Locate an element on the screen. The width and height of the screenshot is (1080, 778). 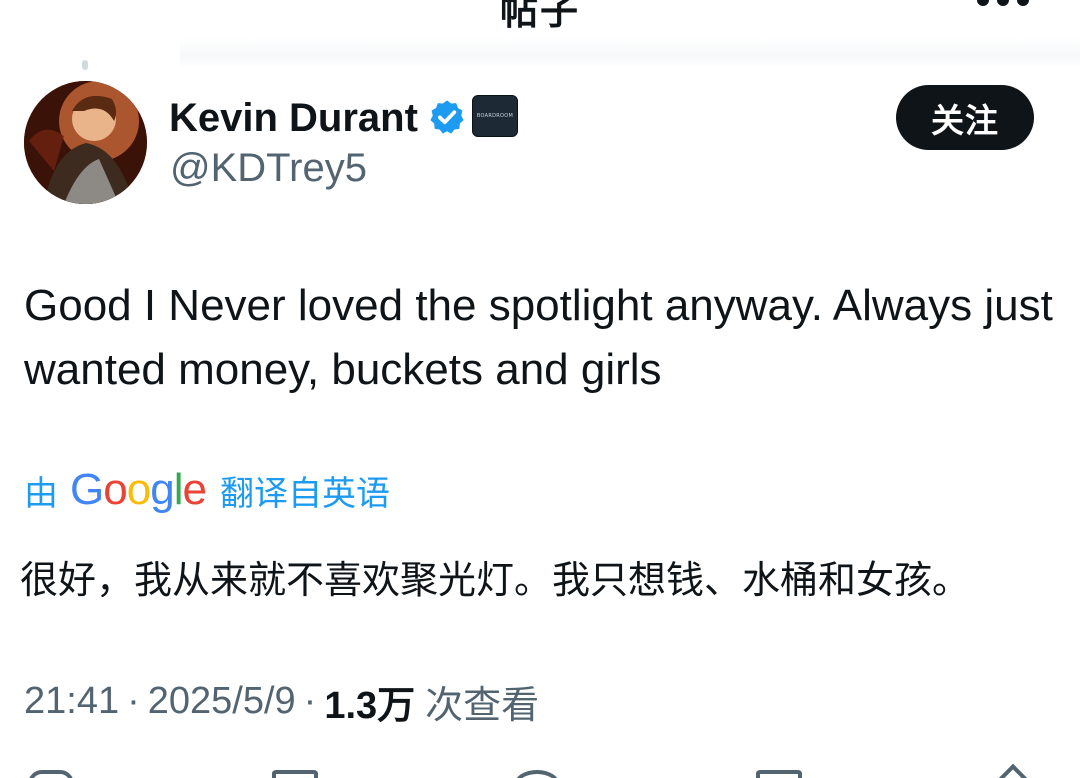
affiliate-badge-text: BOARDROOM is located at coordinates (495, 116).